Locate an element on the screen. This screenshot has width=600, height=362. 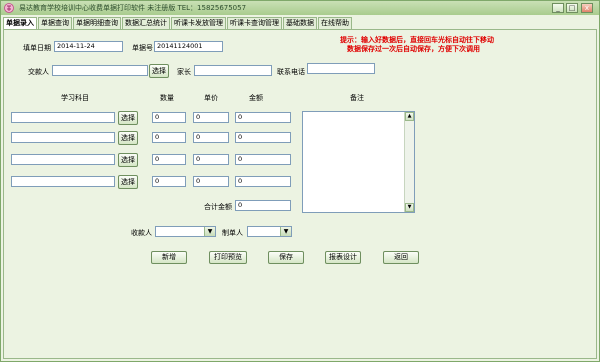
quantity-header: 数量 is located at coordinates (167, 98).